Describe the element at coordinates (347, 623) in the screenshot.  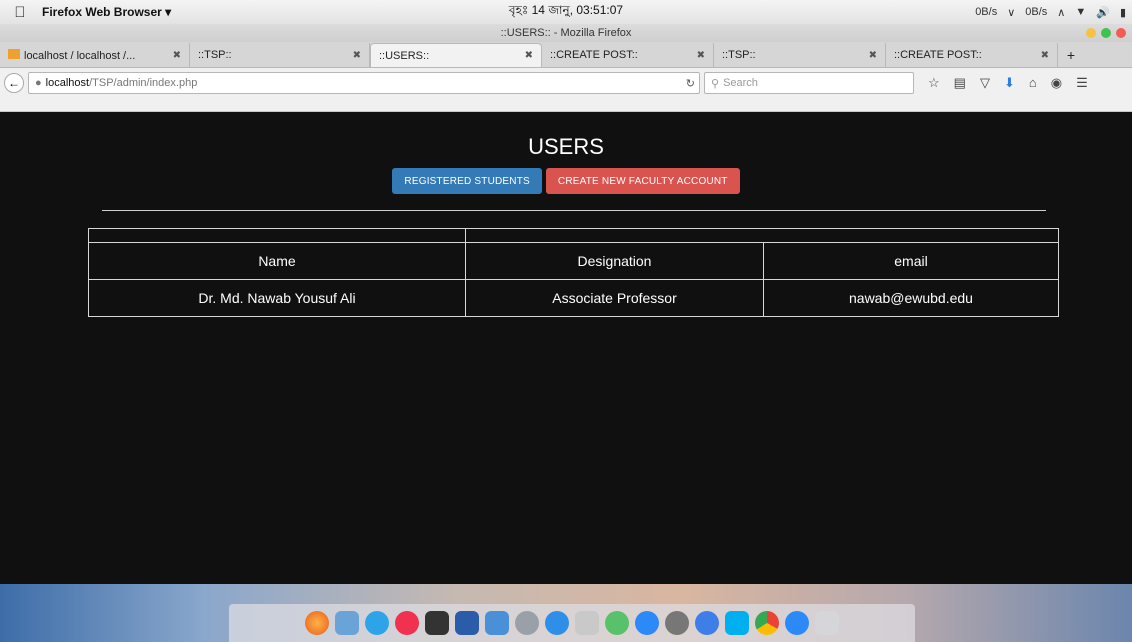
I see `preview-icon` at that location.